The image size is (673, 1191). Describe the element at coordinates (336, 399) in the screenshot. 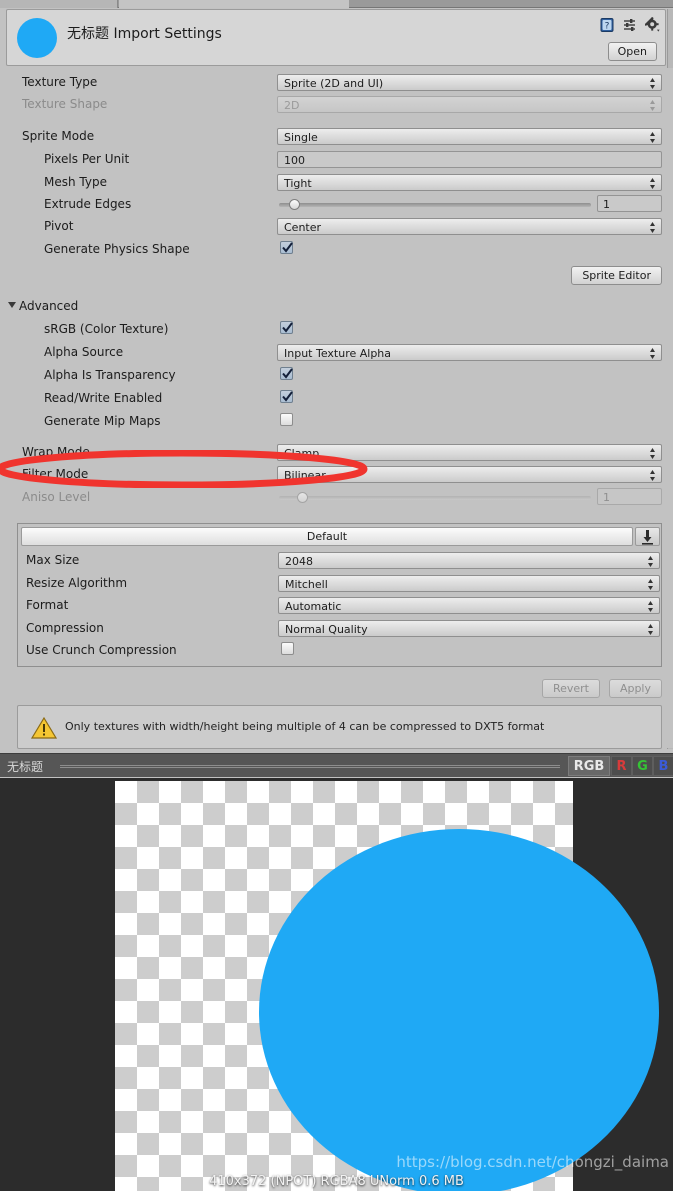

I see `row-read-write-enabled: Read/Write Enabled` at that location.